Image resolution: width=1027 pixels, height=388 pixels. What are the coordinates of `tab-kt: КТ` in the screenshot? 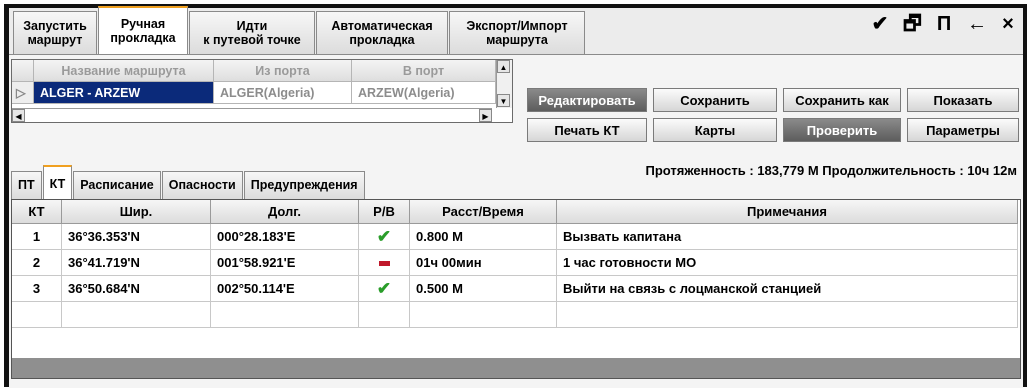 It's located at (57, 182).